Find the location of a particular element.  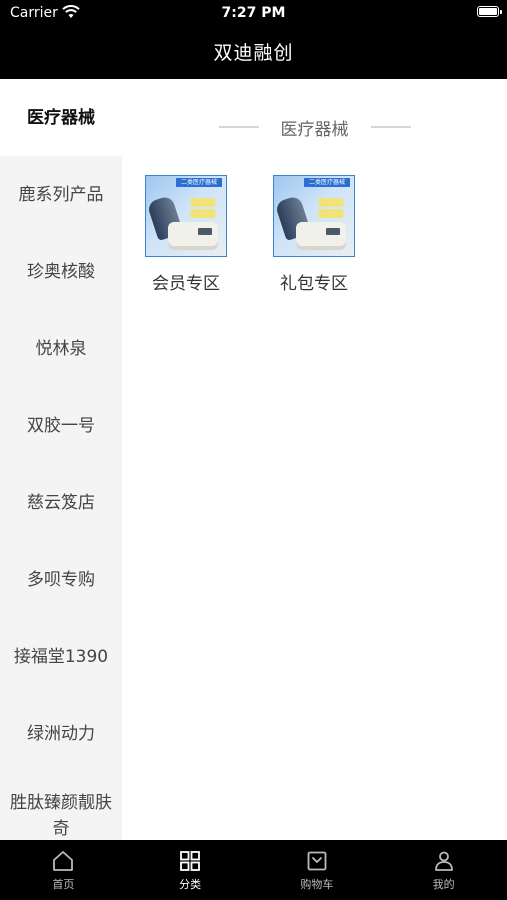

tab-profile: 我的 is located at coordinates (443, 870).